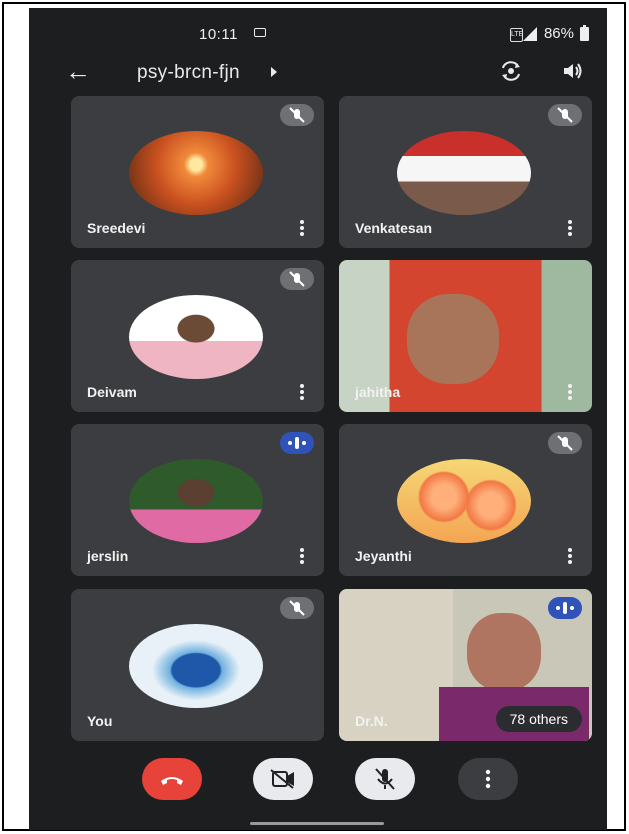  What do you see at coordinates (523, 34) in the screenshot?
I see `signal-icon: LTE` at bounding box center [523, 34].